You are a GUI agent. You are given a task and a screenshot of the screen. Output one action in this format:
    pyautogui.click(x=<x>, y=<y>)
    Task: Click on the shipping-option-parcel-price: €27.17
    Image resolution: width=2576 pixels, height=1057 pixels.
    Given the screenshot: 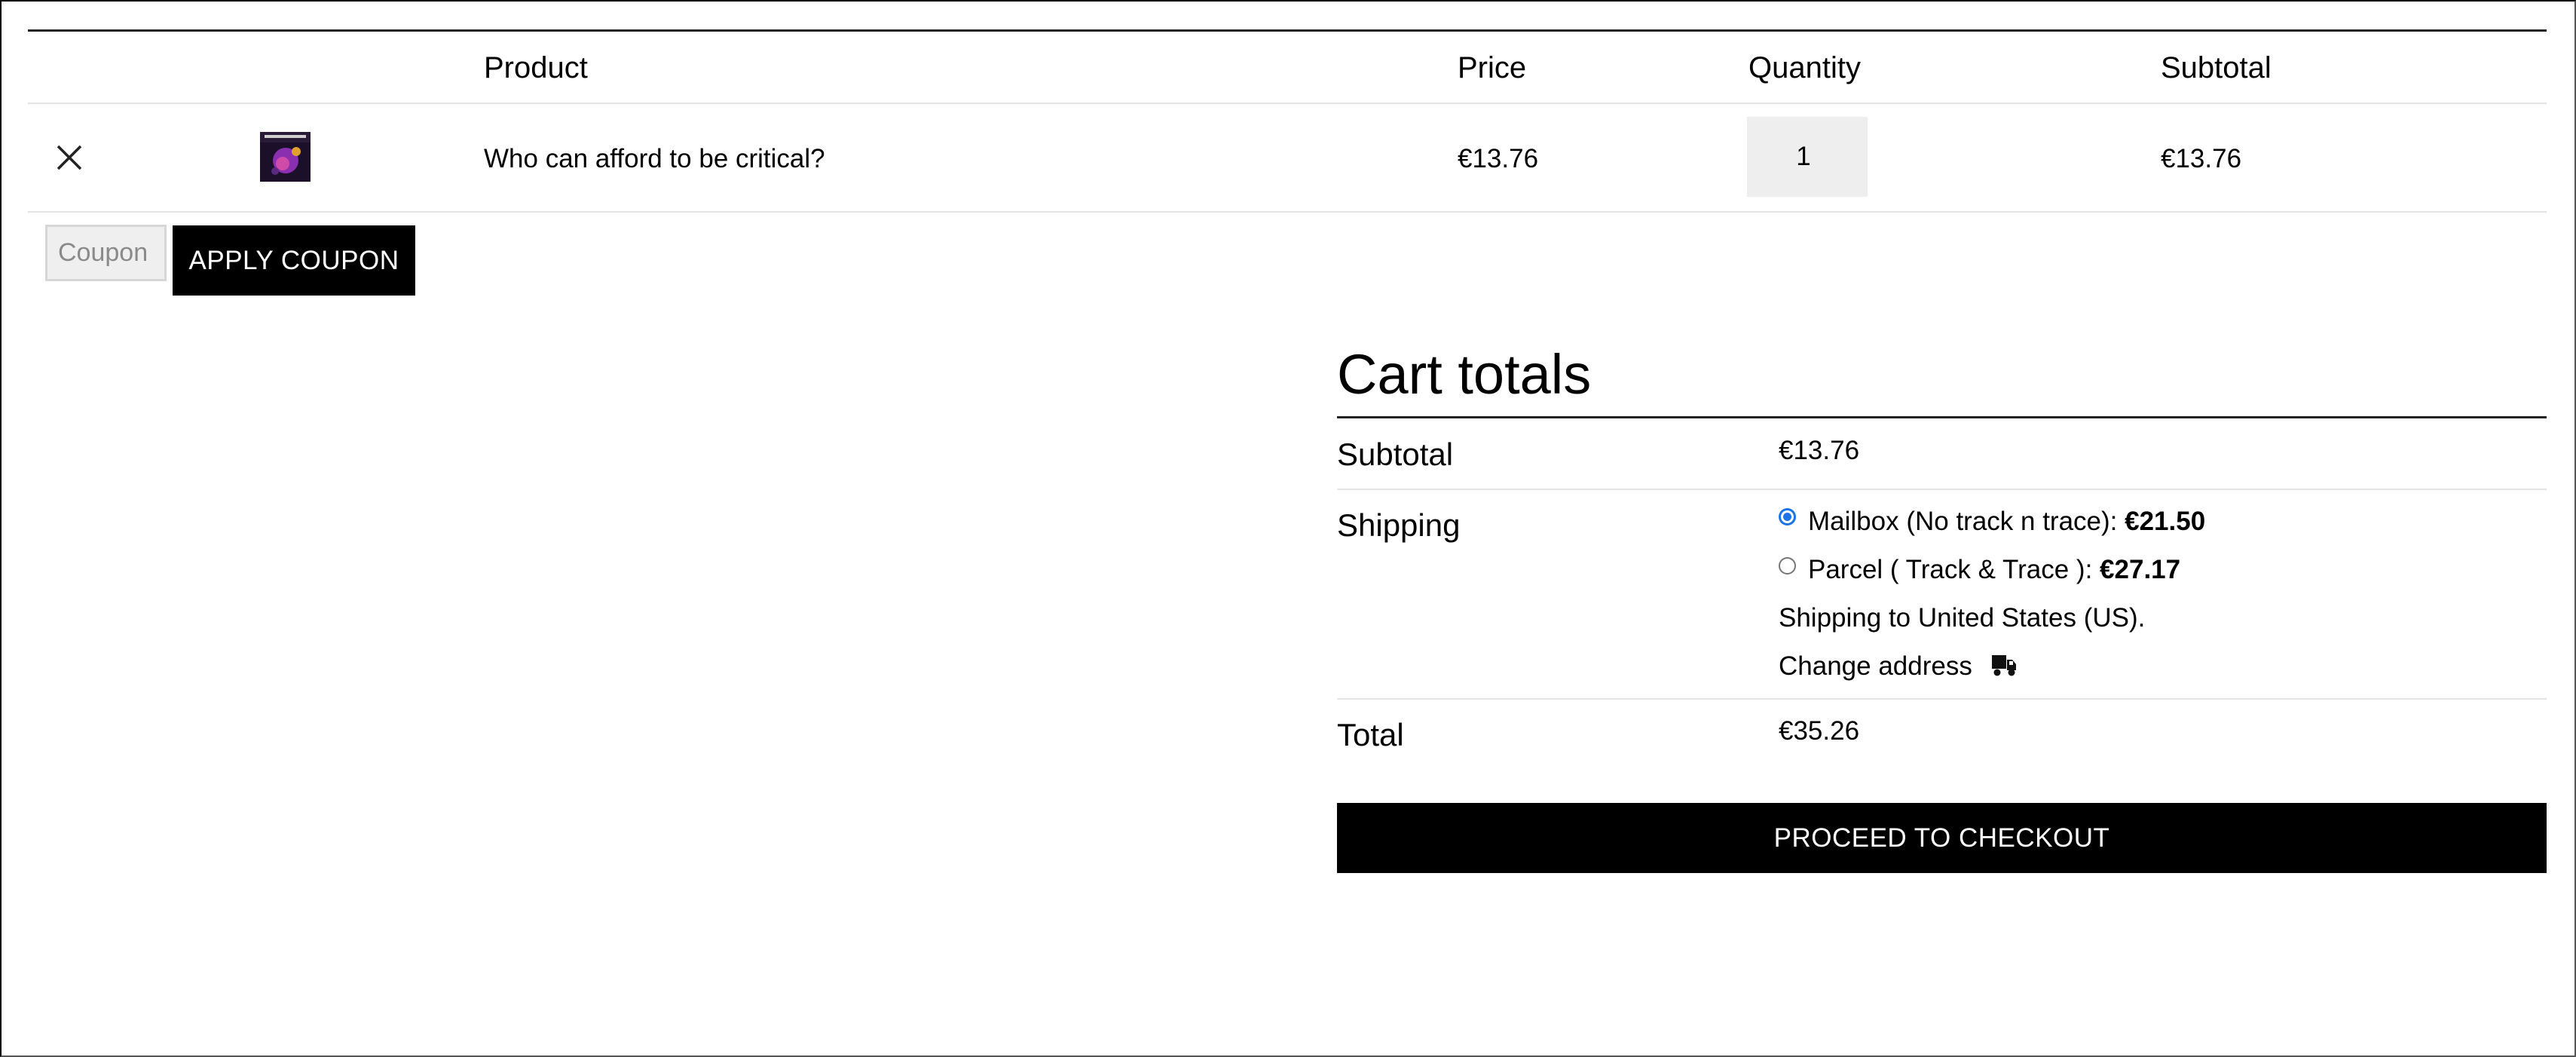 What is the action you would take?
    pyautogui.click(x=2140, y=569)
    